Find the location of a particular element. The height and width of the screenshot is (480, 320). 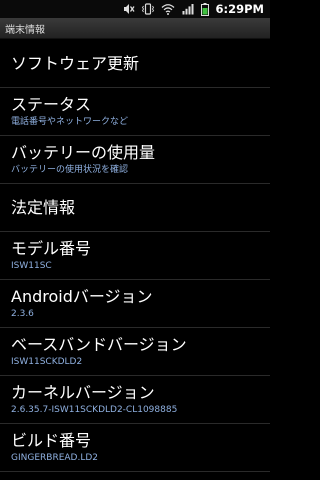

item-model-number: モデル番号 ISW11SC is located at coordinates (135, 256).